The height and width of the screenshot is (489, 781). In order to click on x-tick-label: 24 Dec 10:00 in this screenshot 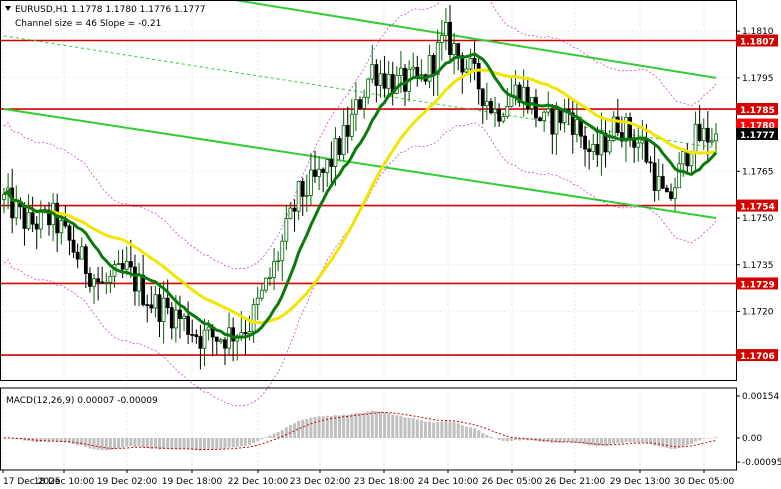, I will do `click(448, 482)`.